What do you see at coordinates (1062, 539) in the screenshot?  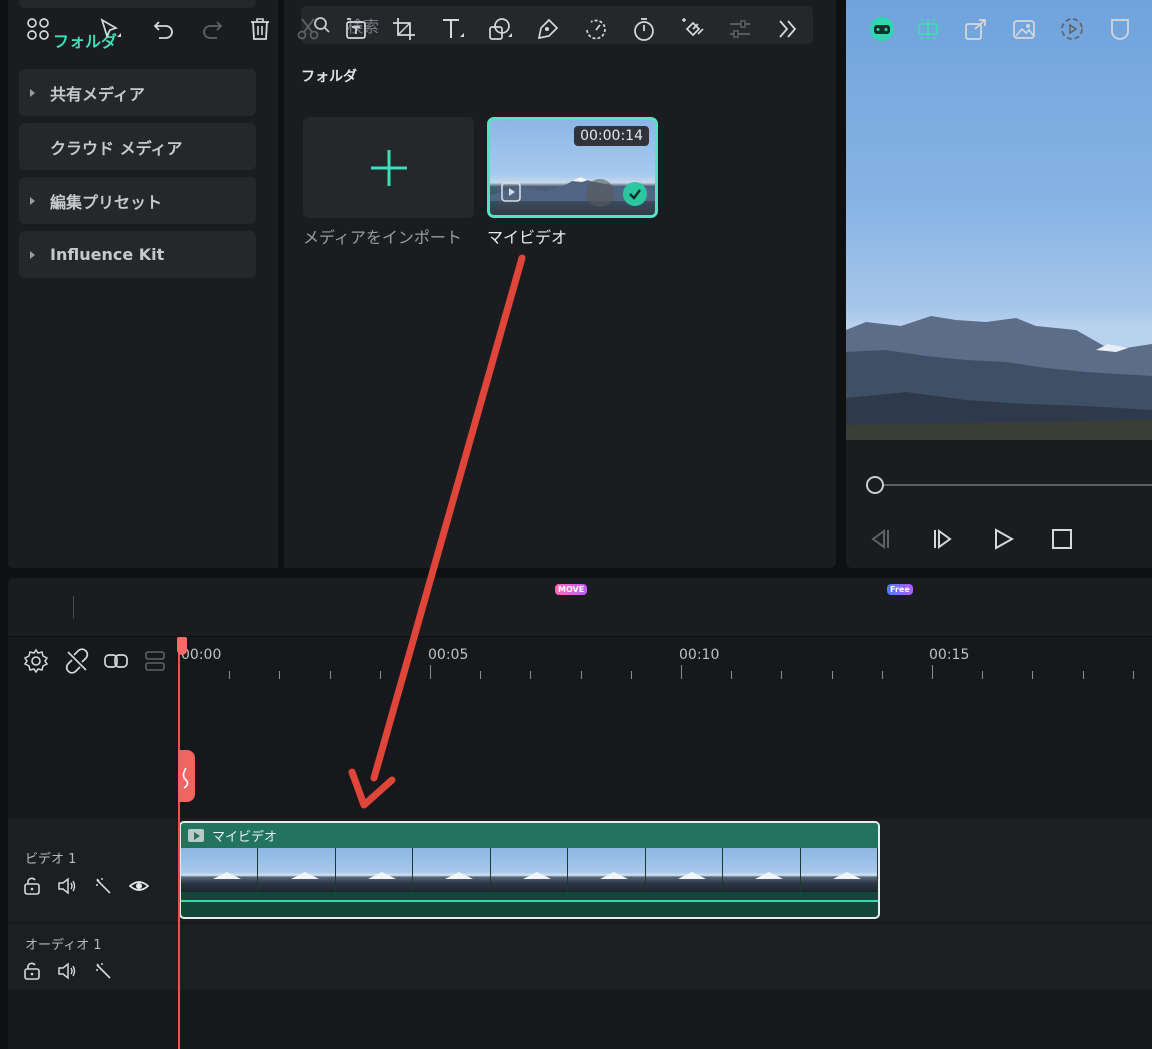 I see `stop-icon` at bounding box center [1062, 539].